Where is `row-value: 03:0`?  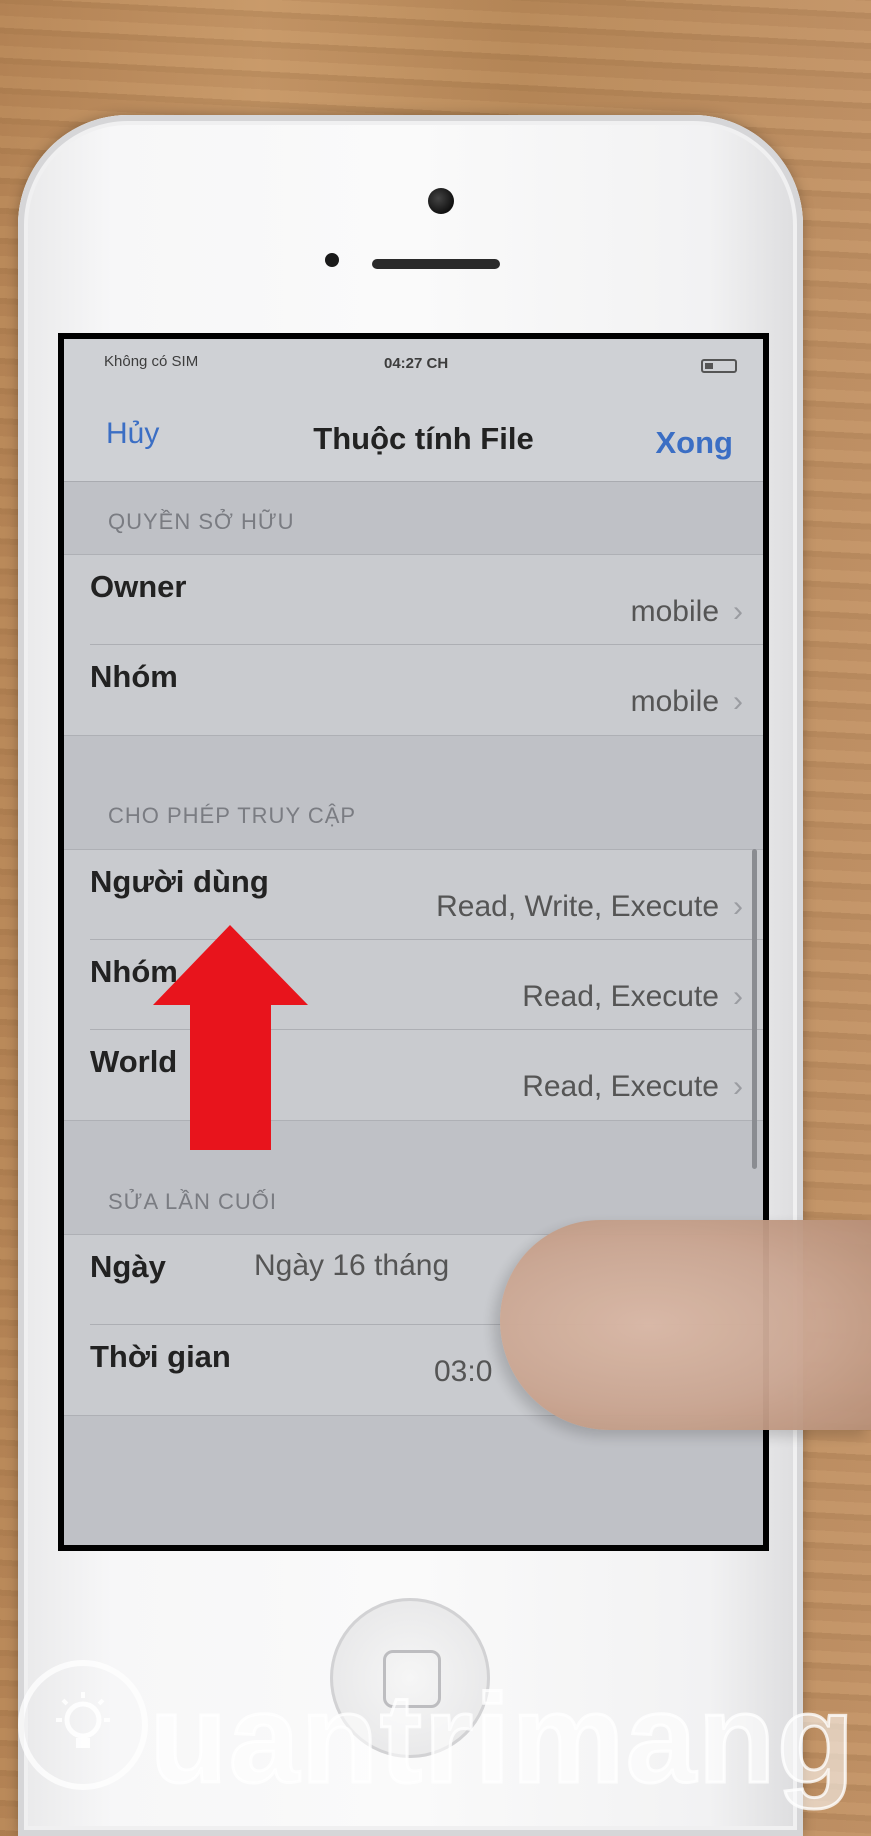
row-value: 03:0 is located at coordinates (463, 1371).